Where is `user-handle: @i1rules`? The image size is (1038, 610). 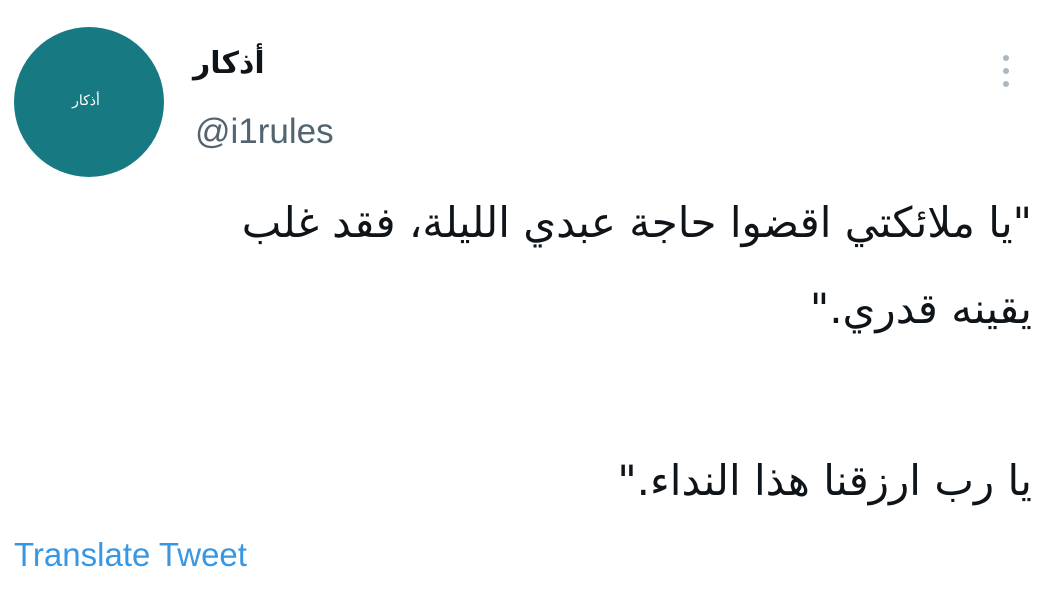
user-handle: @i1rules is located at coordinates (264, 132).